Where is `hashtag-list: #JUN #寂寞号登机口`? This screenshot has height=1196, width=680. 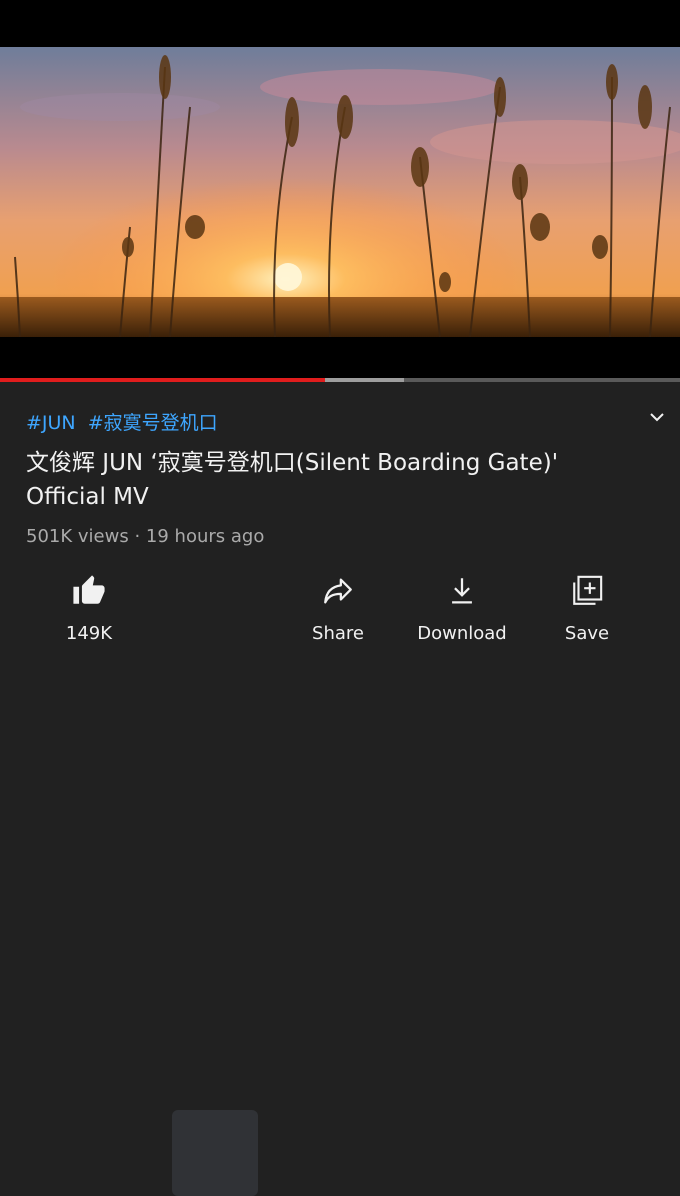 hashtag-list: #JUN #寂寞号登机口 is located at coordinates (125, 421).